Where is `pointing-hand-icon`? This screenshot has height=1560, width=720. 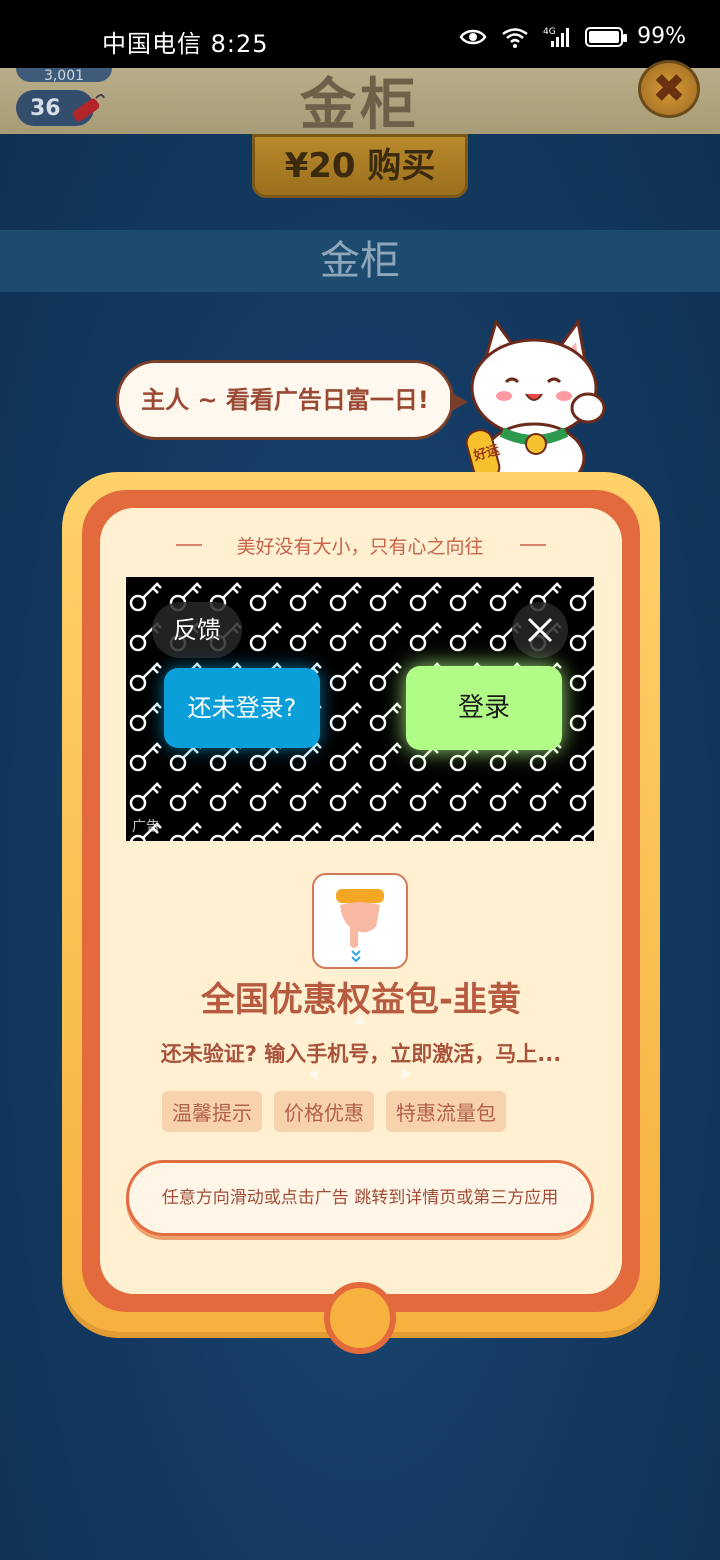
pointing-hand-icon is located at coordinates (360, 926).